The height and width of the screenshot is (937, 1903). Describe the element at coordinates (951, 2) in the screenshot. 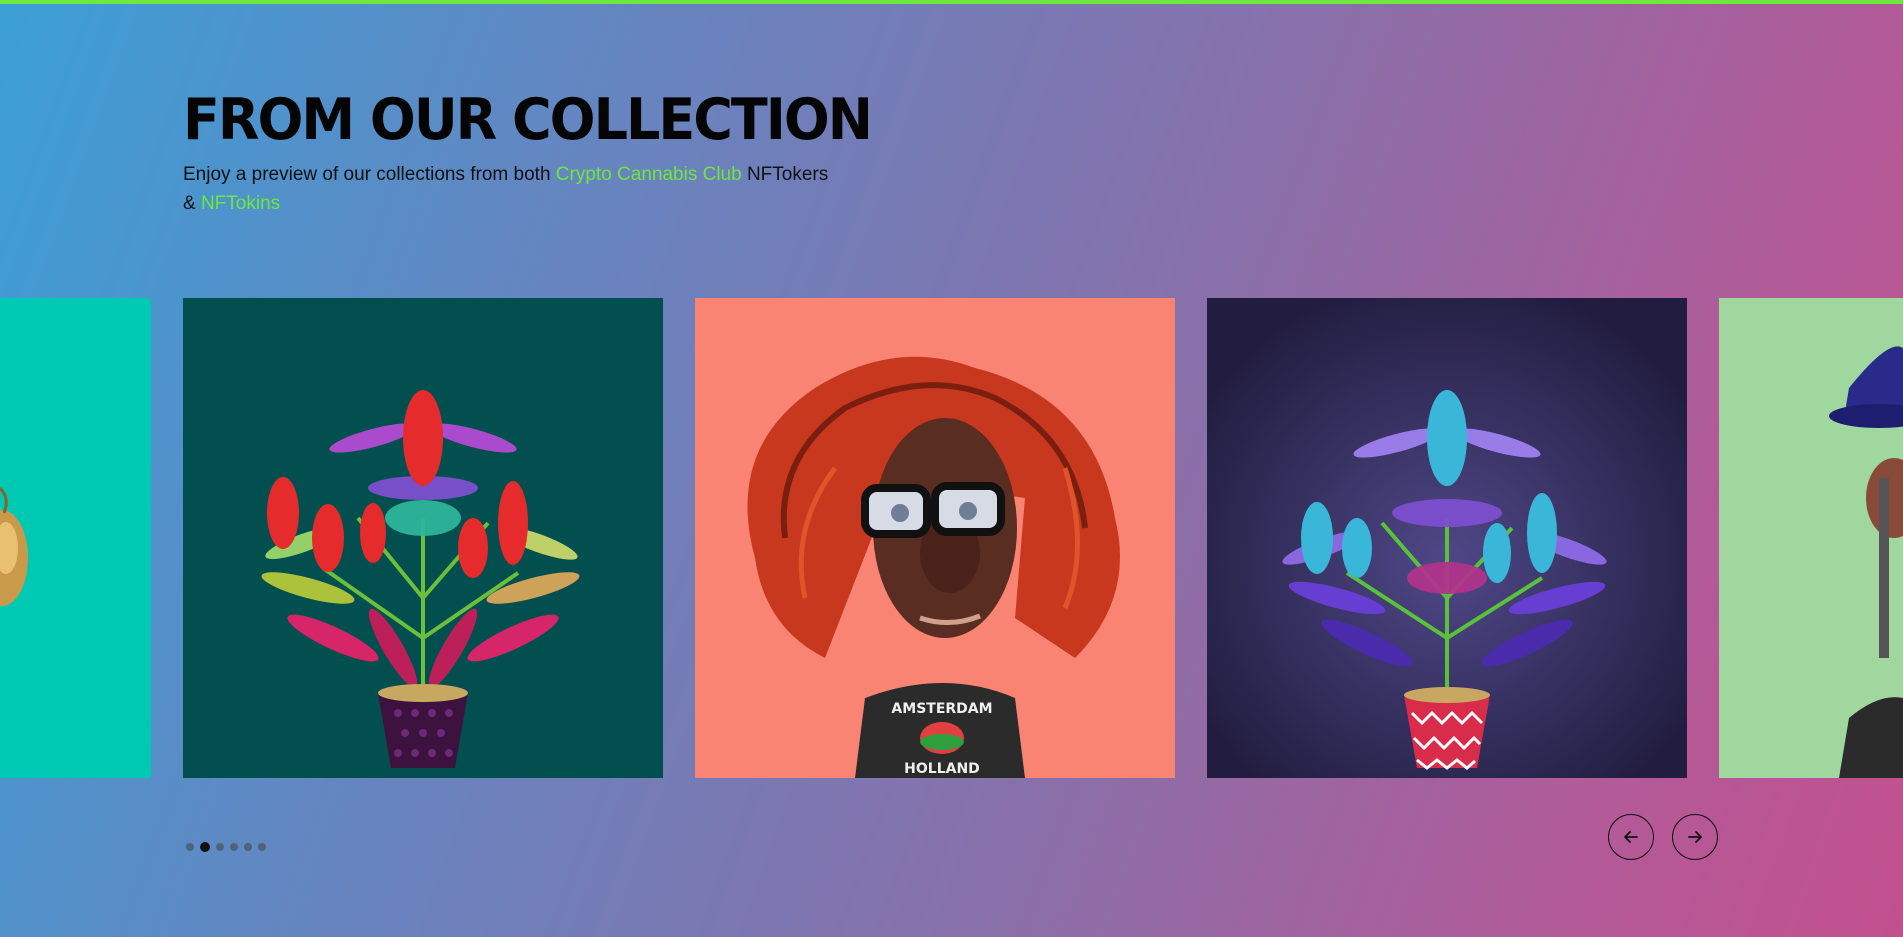

I see `top-accent-bar` at that location.